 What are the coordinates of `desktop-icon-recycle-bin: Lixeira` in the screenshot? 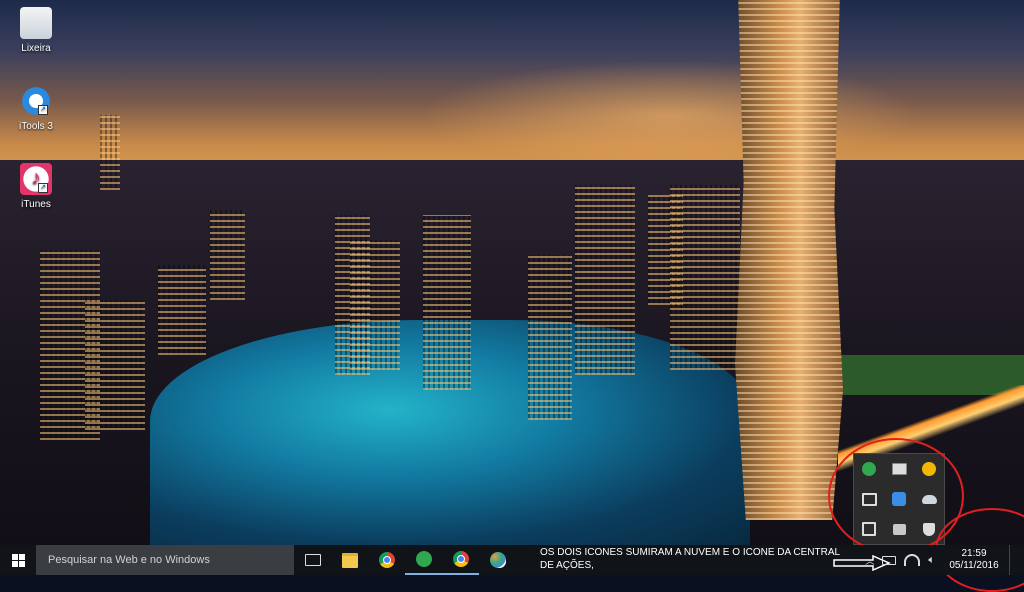 It's located at (36, 30).